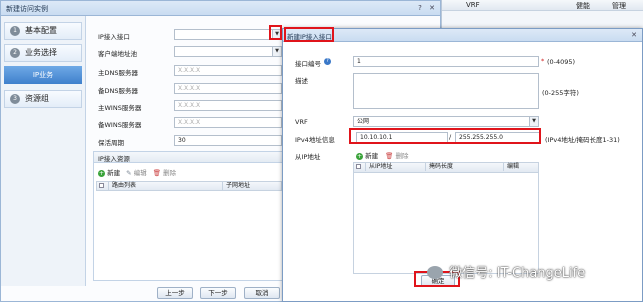  Describe the element at coordinates (128, 173) in the screenshot. I see `edit-icon: ✎` at that location.